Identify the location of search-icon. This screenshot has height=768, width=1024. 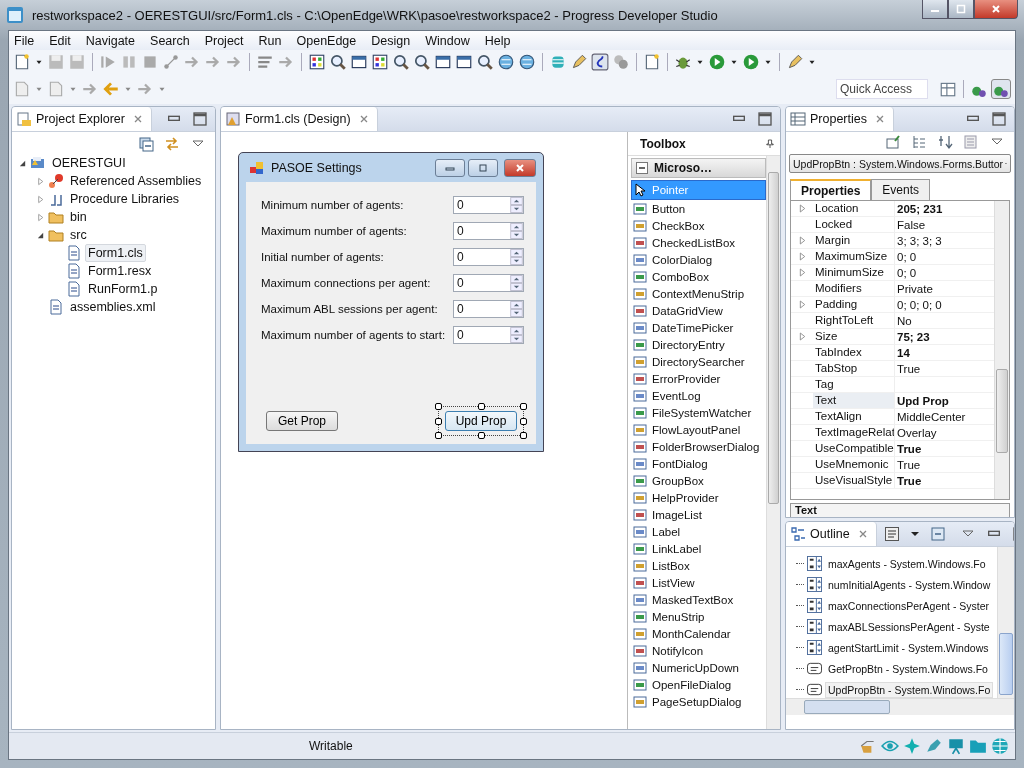
(422, 62).